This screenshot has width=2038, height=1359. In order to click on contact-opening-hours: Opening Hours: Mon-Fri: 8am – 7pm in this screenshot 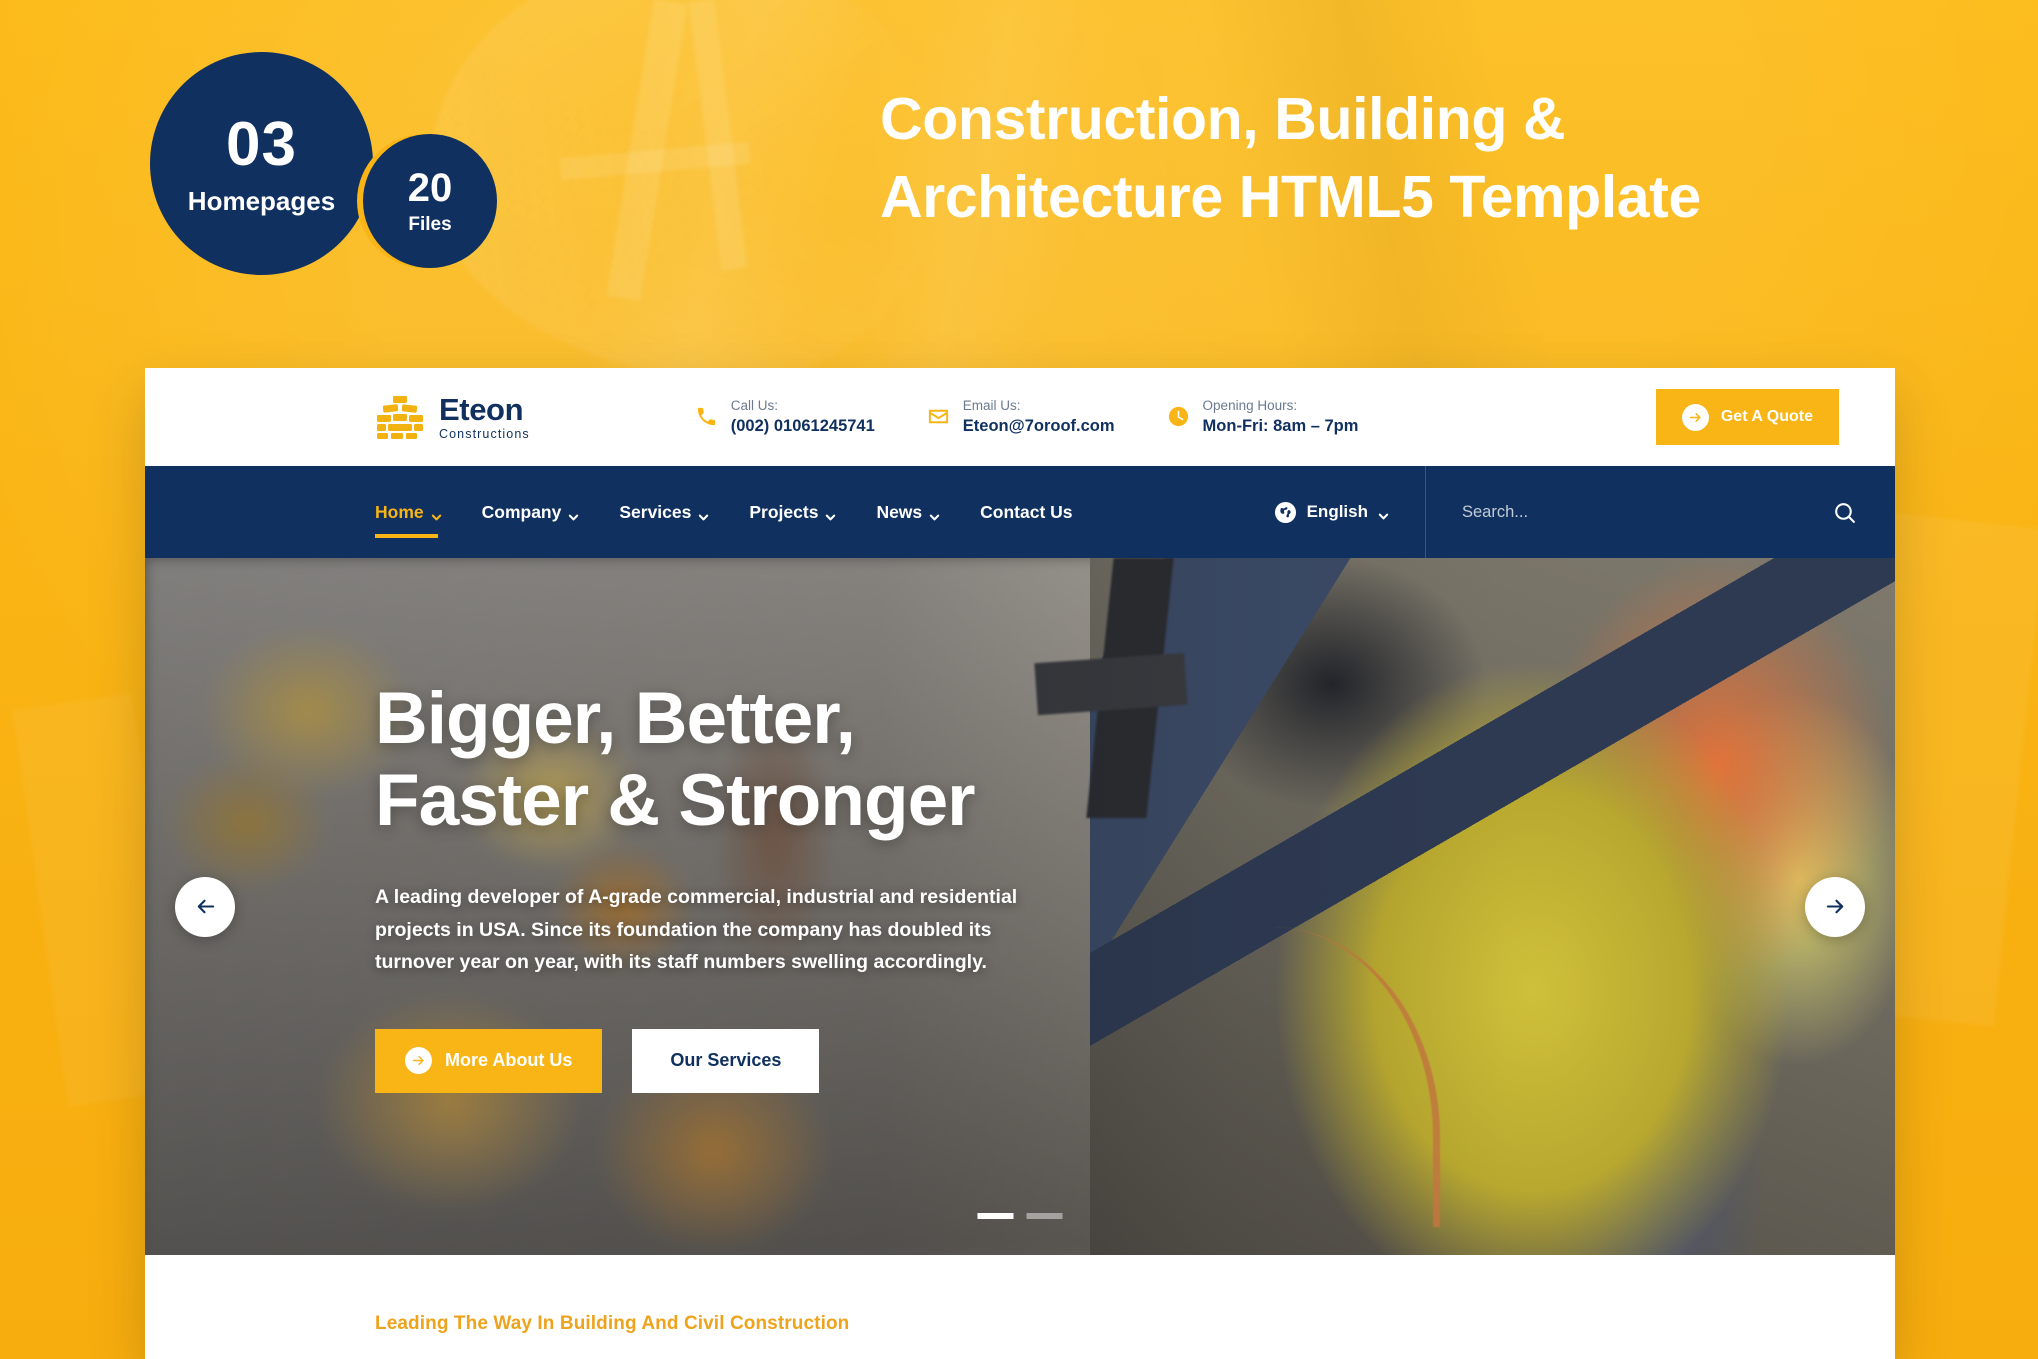, I will do `click(1263, 417)`.